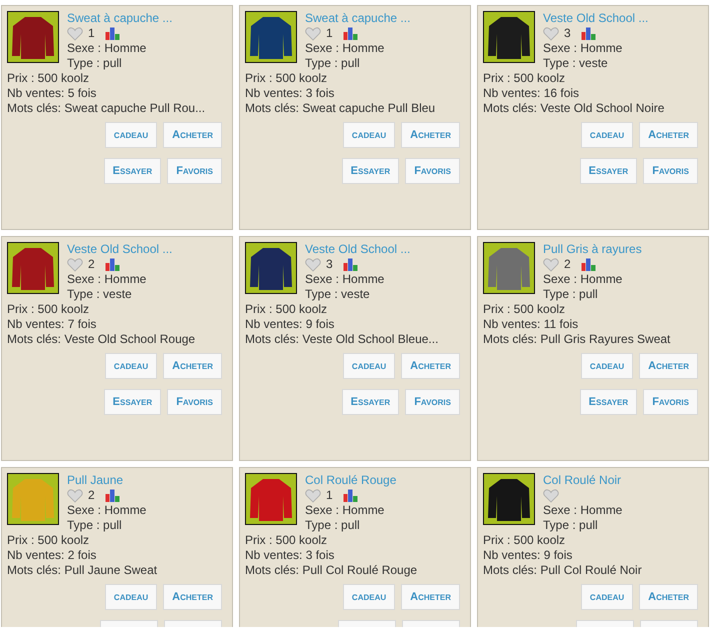 The height and width of the screenshot is (632, 716). I want to click on type-text: Type : veste, so click(576, 63).